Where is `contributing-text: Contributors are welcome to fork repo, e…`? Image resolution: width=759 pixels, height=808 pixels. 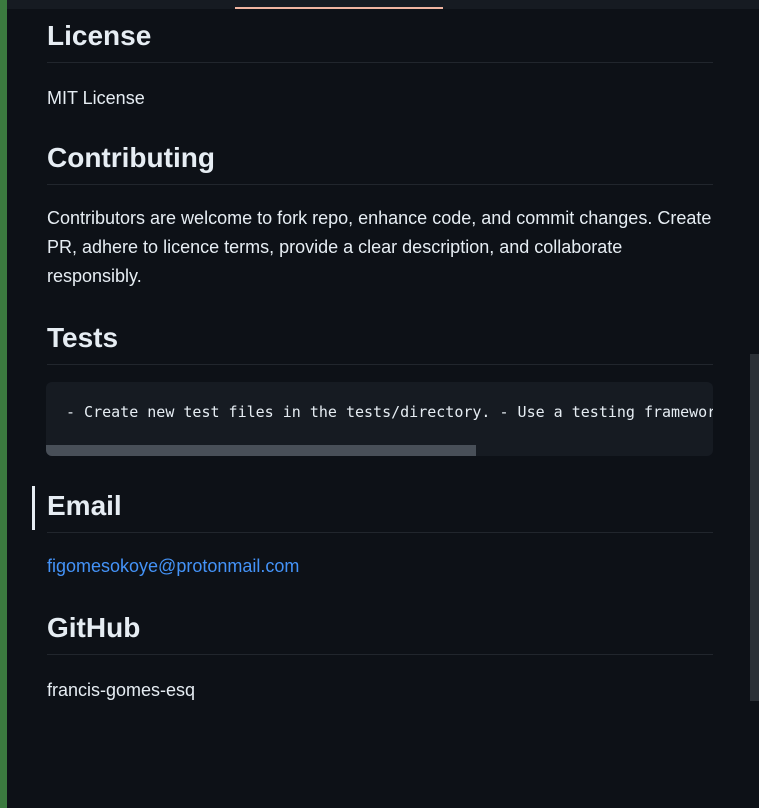 contributing-text: Contributors are welcome to fork repo, e… is located at coordinates (379, 247).